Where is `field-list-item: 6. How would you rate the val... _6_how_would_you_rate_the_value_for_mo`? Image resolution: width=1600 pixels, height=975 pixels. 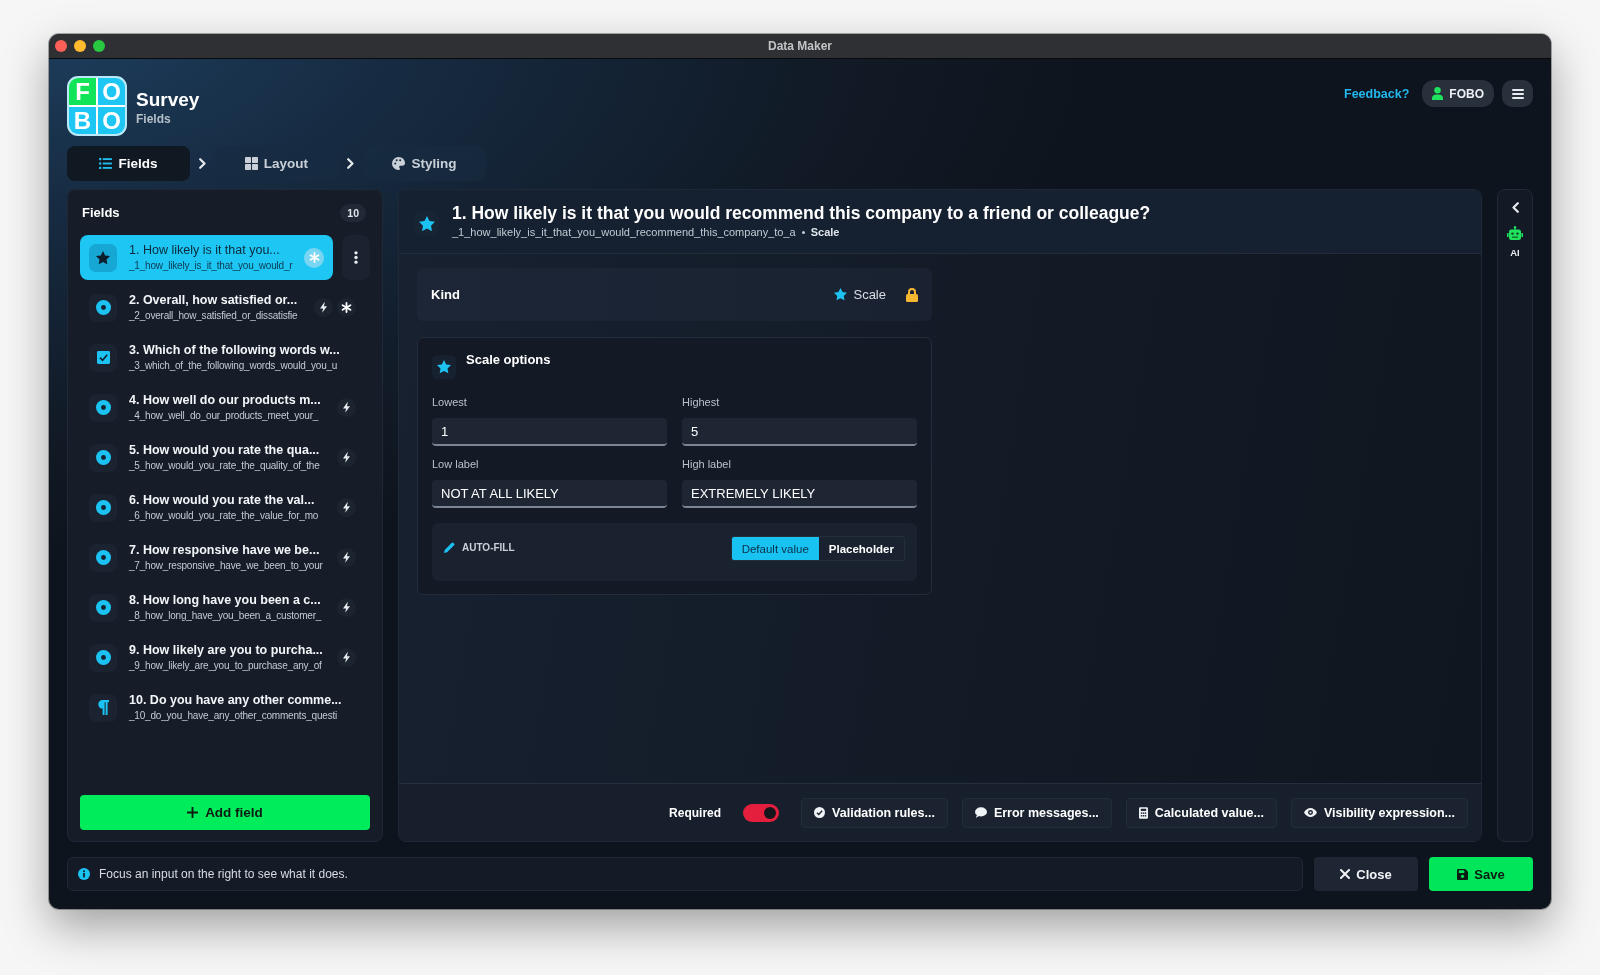 field-list-item: 6. How would you rate the val... _6_how_would_you_rate_the_value_for_mo is located at coordinates (225, 507).